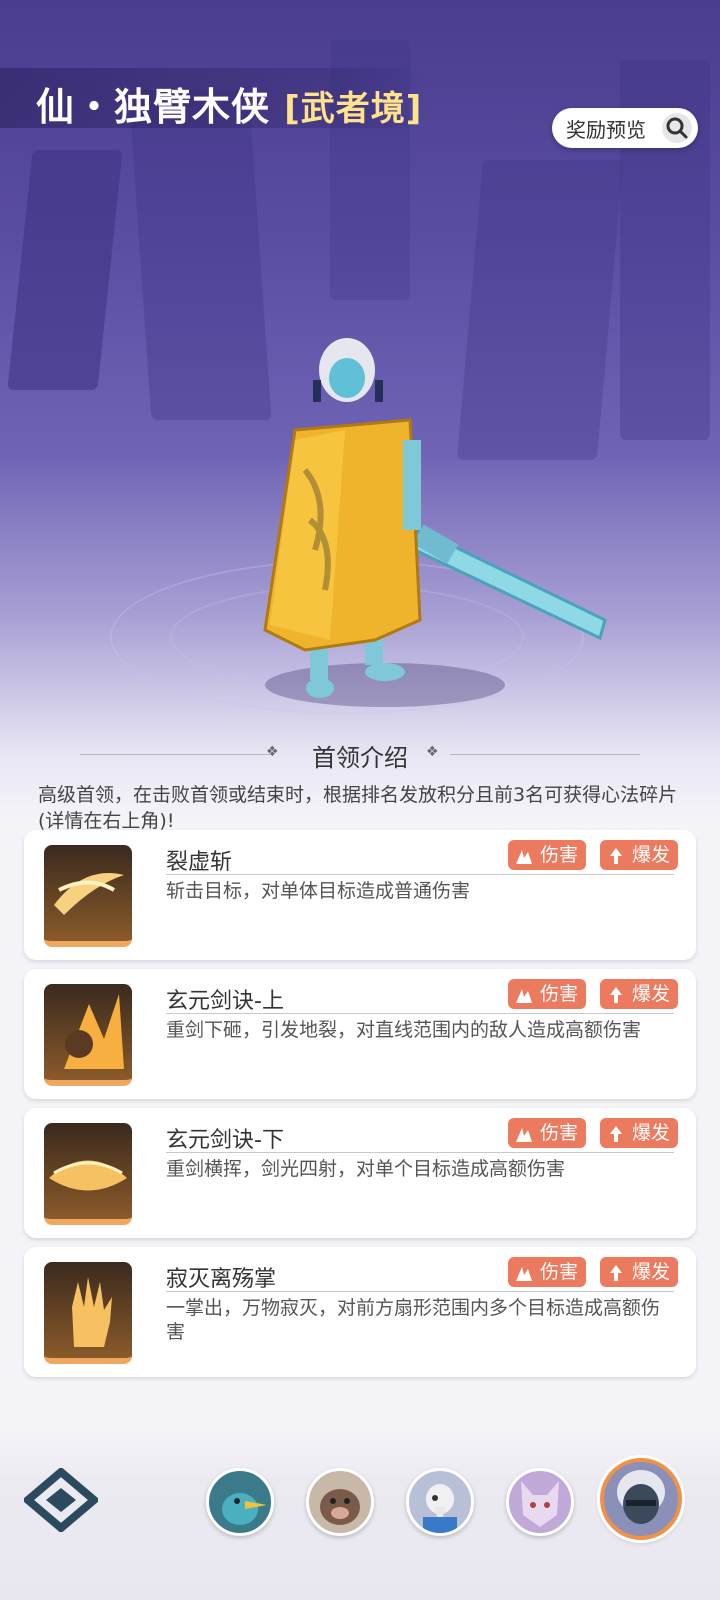 This screenshot has height=1600, width=720. I want to click on search-icon, so click(677, 128).